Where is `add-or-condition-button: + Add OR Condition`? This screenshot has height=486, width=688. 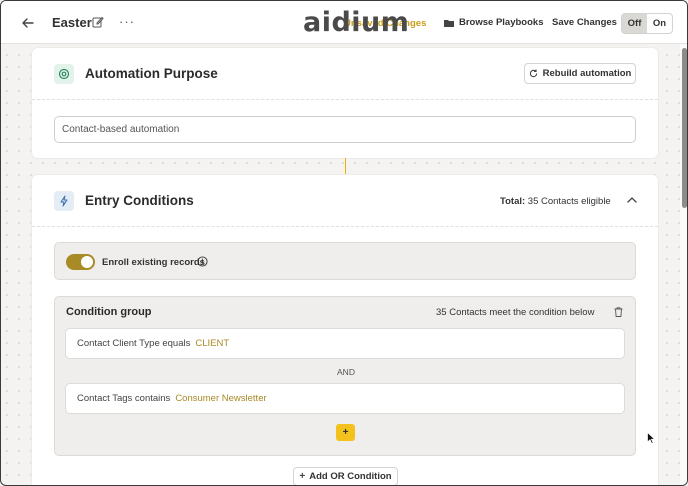
add-or-condition-button: + Add OR Condition is located at coordinates (345, 476).